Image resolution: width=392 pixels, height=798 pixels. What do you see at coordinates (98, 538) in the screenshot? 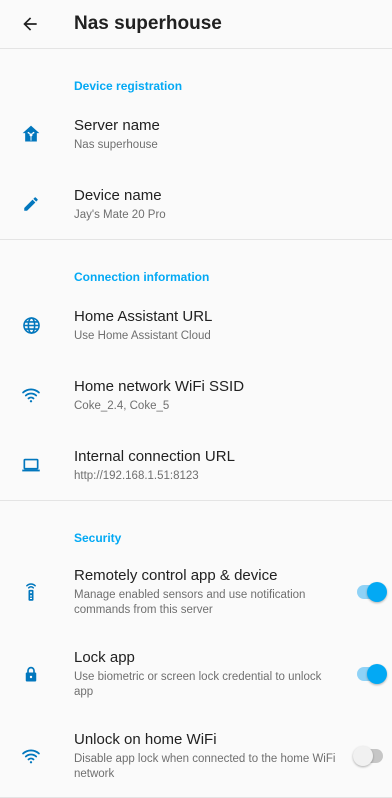
I see `section-header: Security` at bounding box center [98, 538].